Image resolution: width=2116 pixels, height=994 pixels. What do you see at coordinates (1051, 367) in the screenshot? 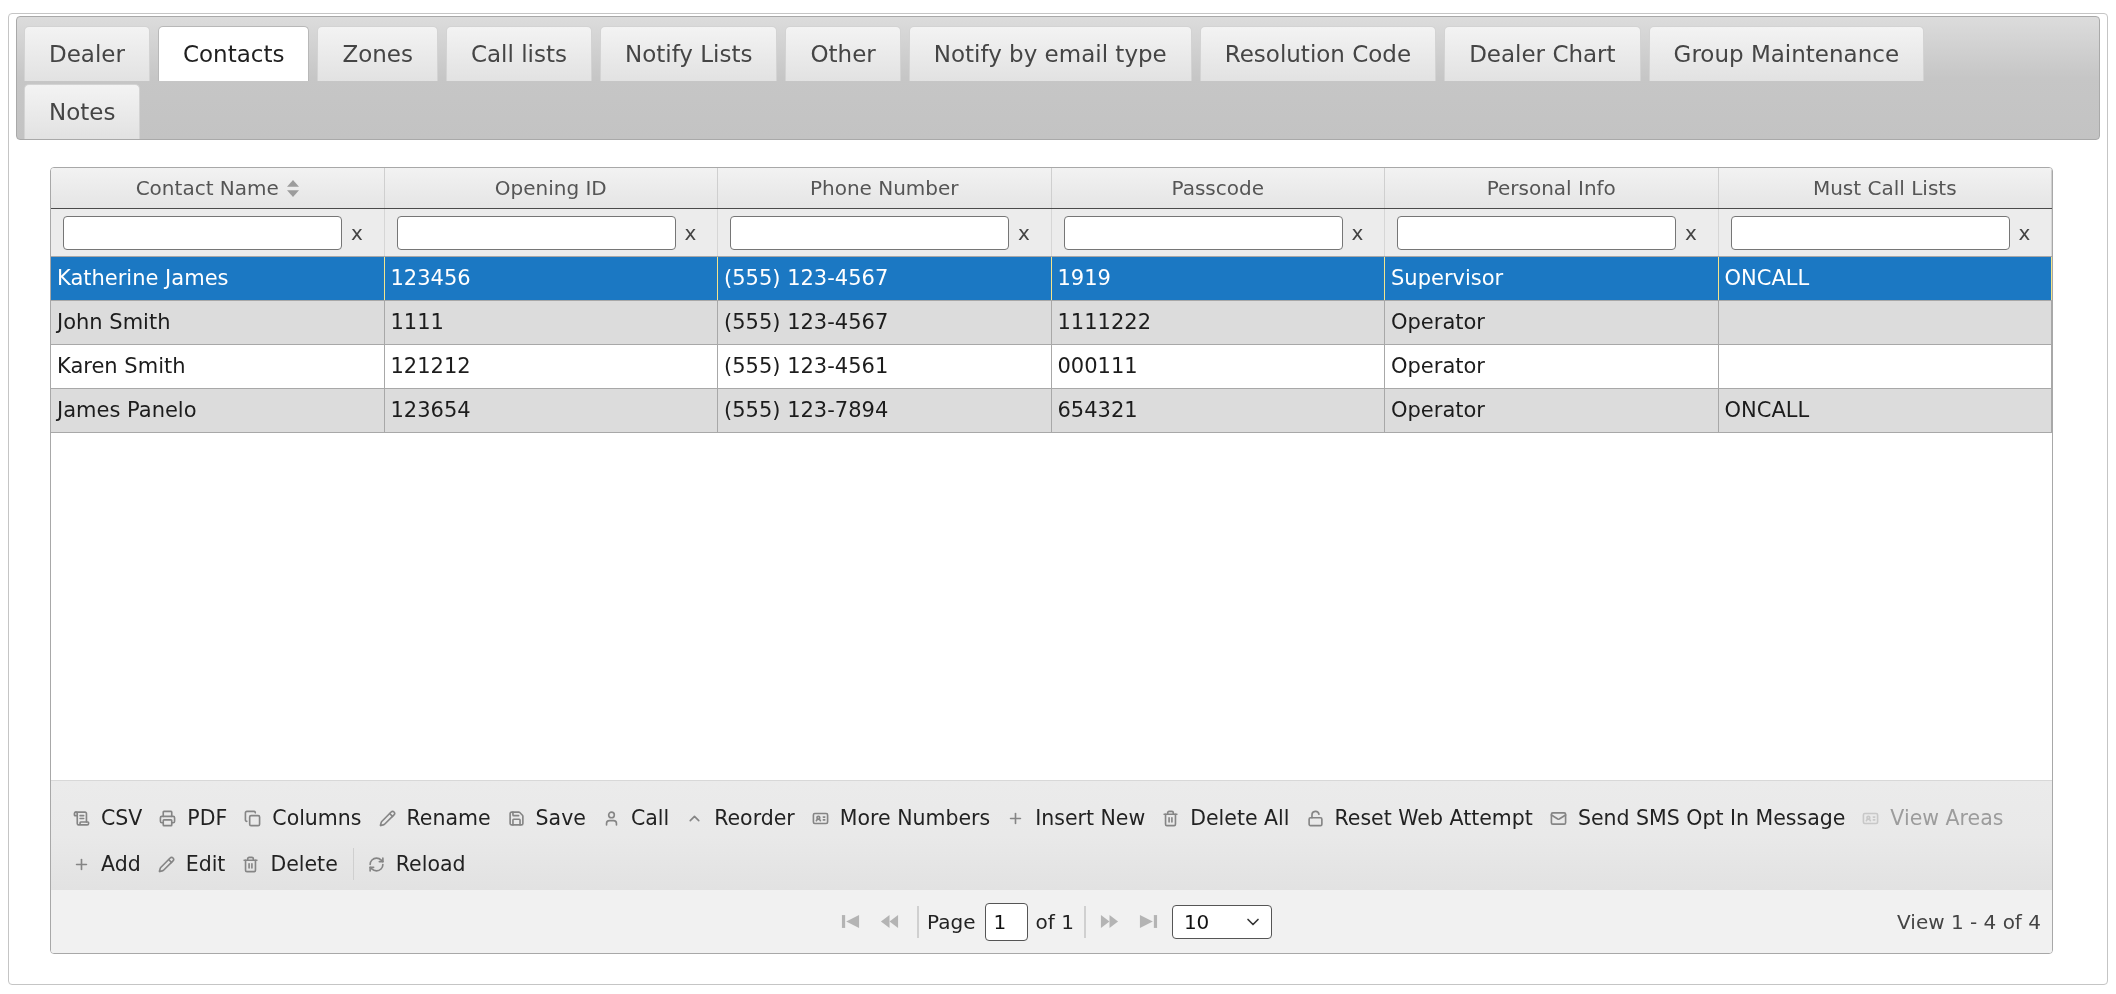
I see `table-row: Karen Smith 121212 (555) 123-4561 000111 Operator` at bounding box center [1051, 367].